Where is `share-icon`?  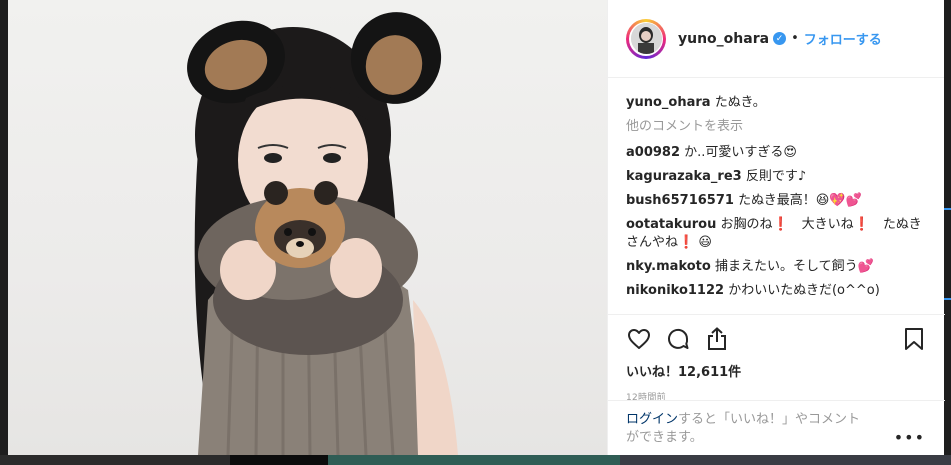
share-icon is located at coordinates (717, 339).